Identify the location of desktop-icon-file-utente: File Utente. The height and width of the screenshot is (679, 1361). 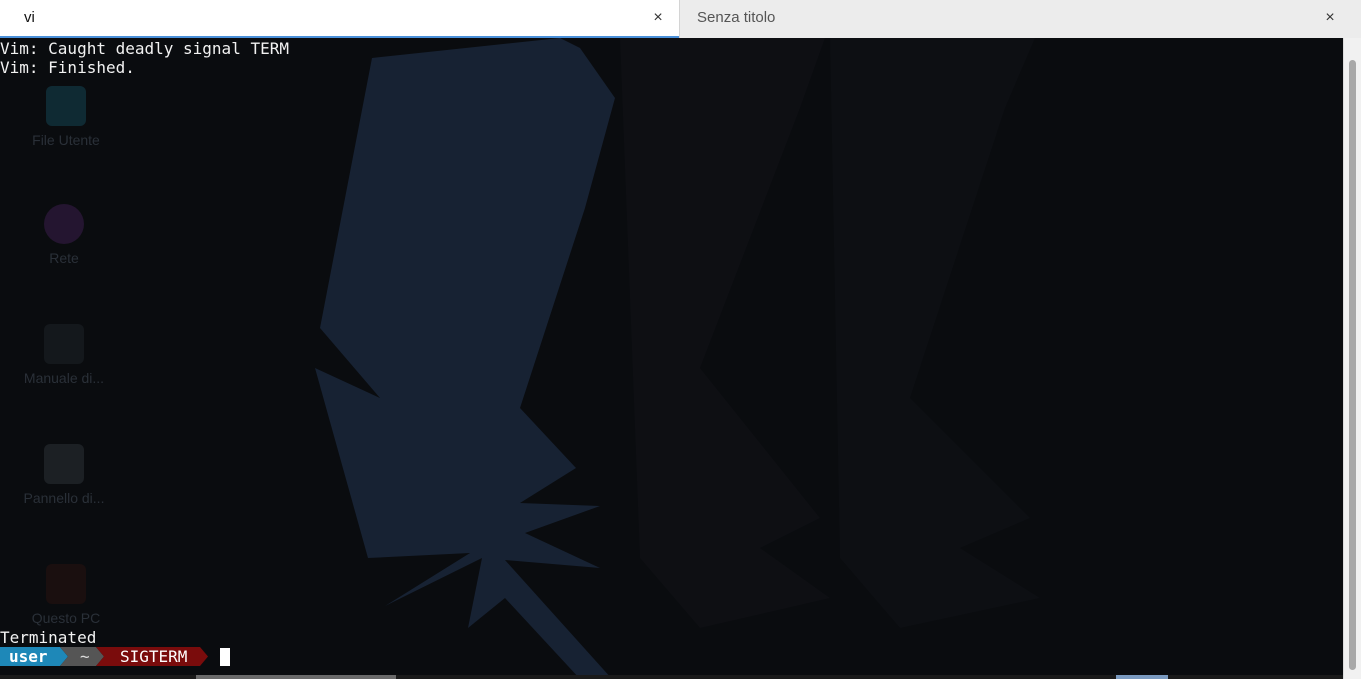
(66, 117).